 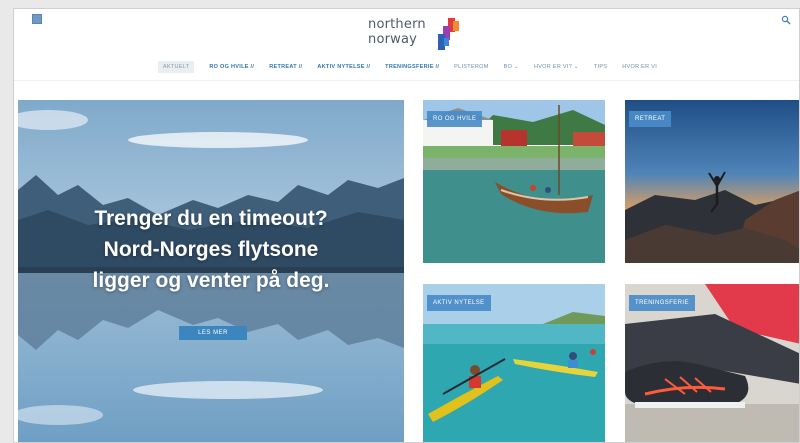 I want to click on hero-title-line-2: Nord-Norges flytsone, so click(x=211, y=249).